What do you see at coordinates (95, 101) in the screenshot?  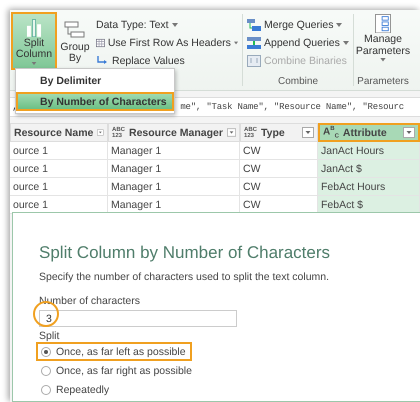 I see `menu-item: By Number of Characters` at bounding box center [95, 101].